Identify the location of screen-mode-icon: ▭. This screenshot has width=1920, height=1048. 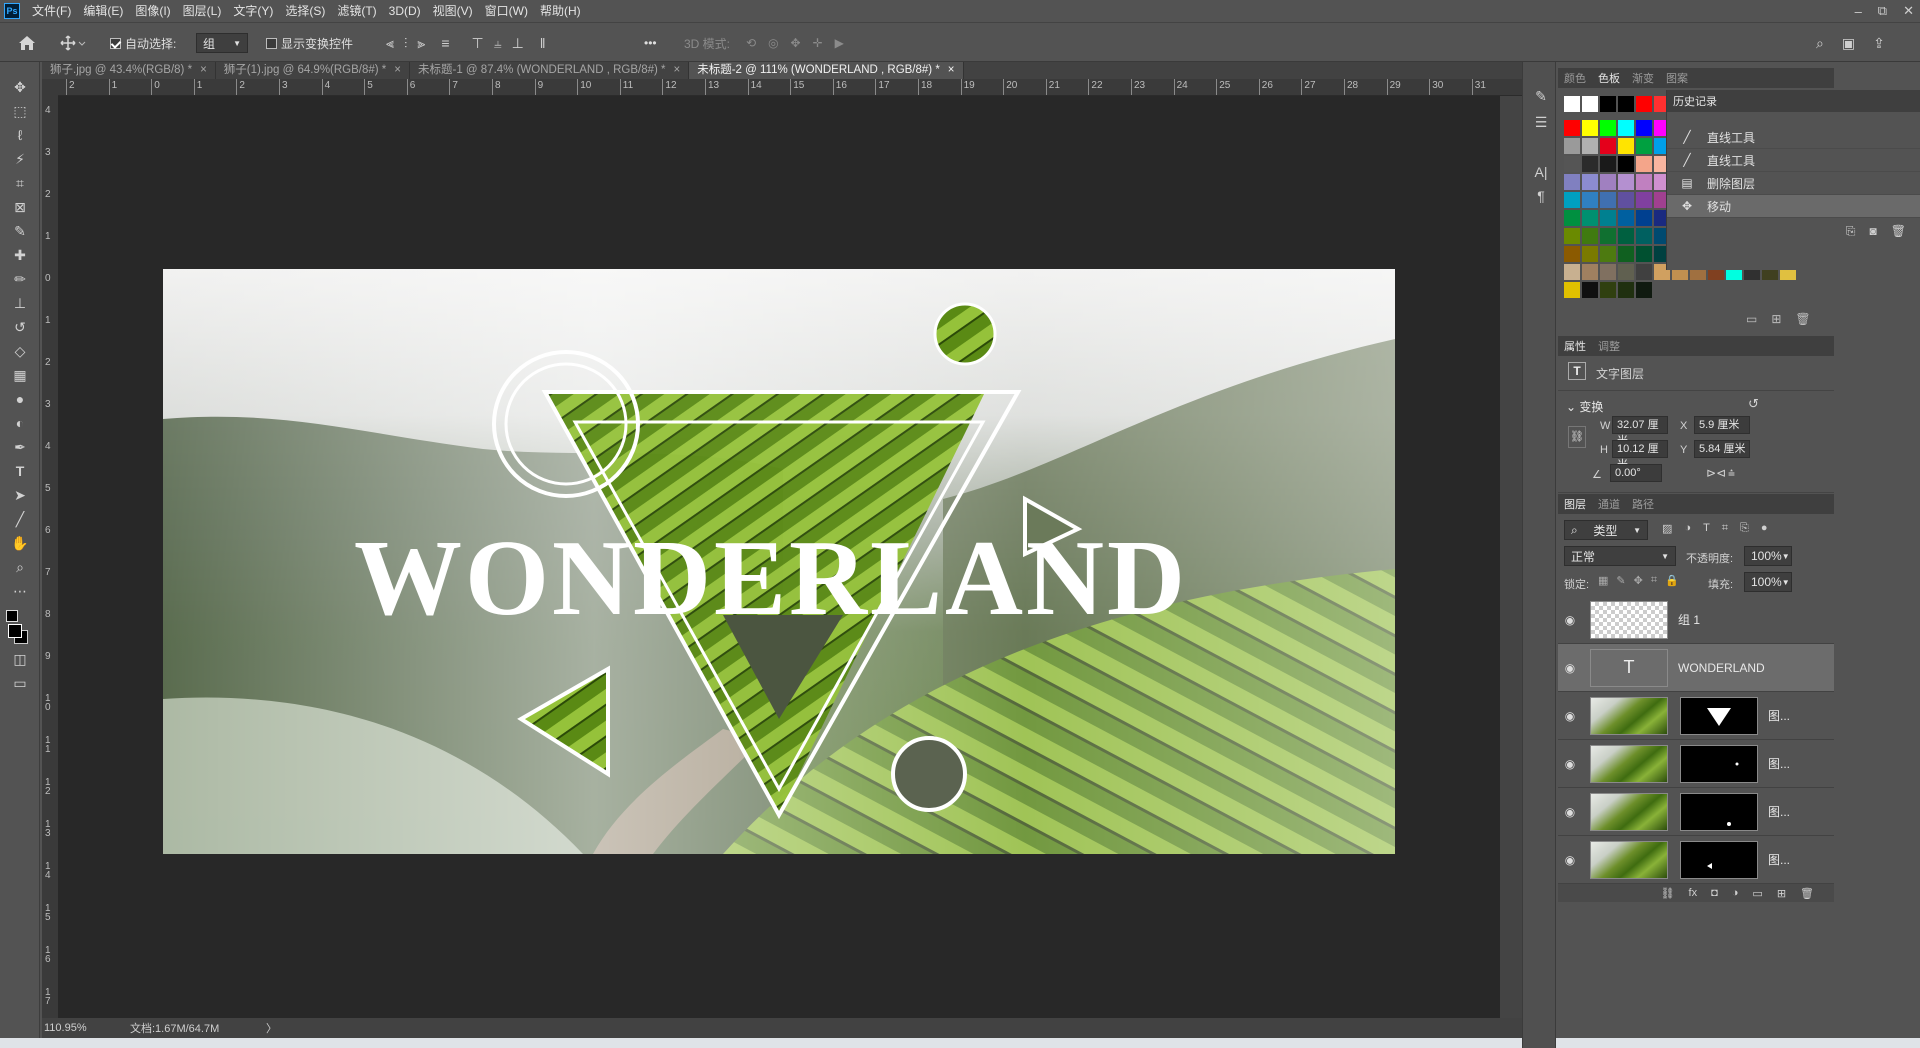
(20, 683).